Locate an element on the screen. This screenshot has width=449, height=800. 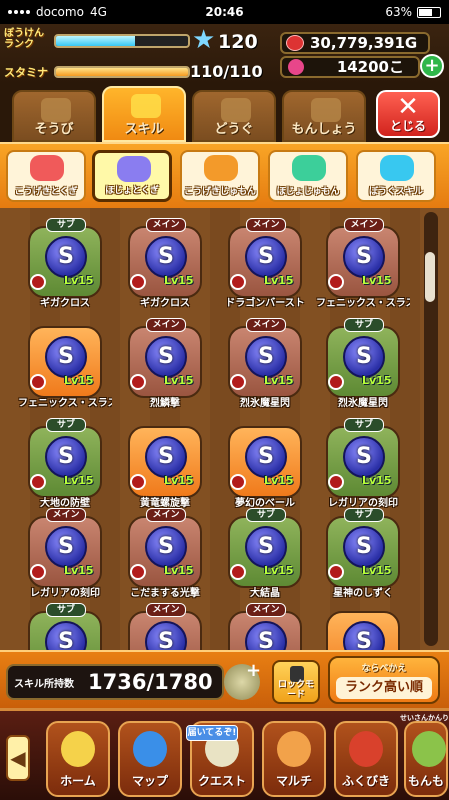
nav-home: ホーム is located at coordinates (78, 759).